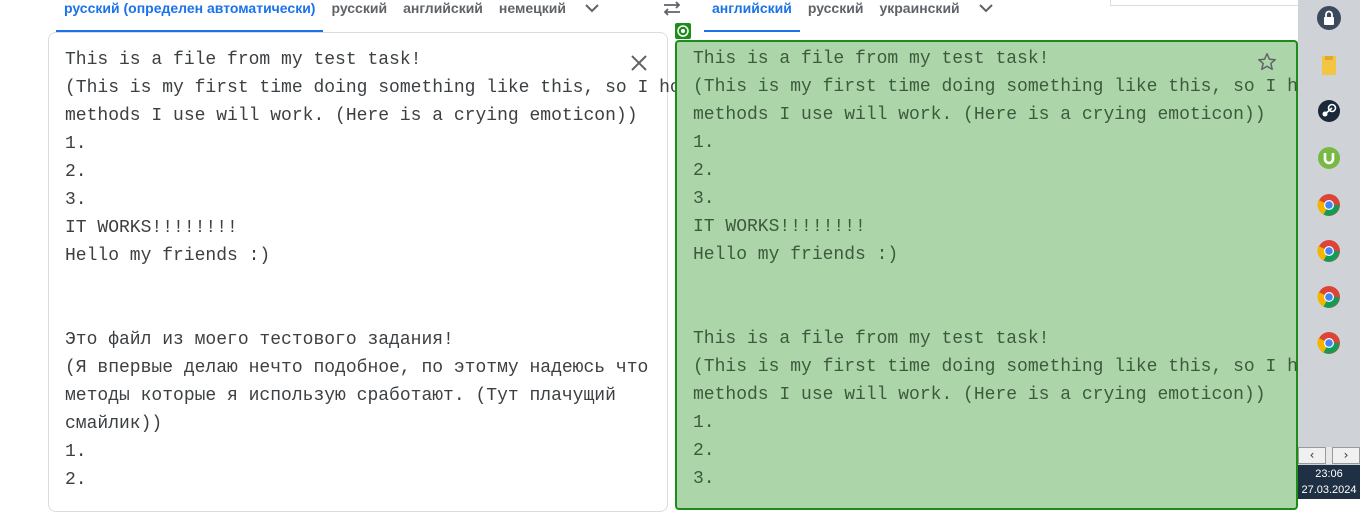  What do you see at coordinates (1312, 455) in the screenshot?
I see `scroll-left-button: ‹` at bounding box center [1312, 455].